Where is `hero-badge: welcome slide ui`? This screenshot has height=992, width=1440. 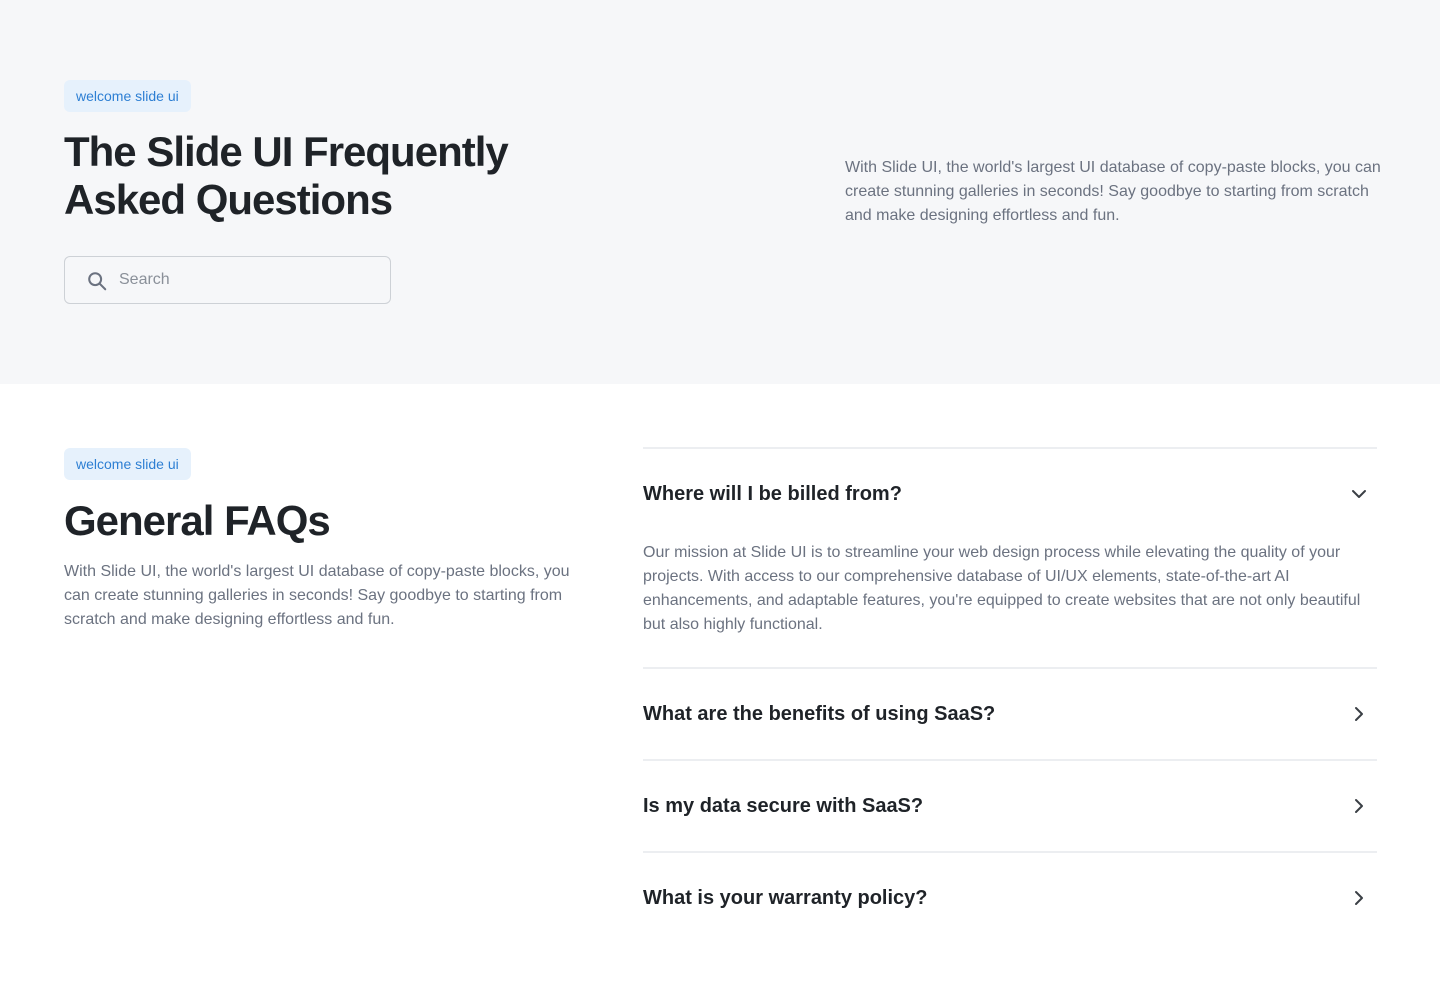 hero-badge: welcome slide ui is located at coordinates (127, 96).